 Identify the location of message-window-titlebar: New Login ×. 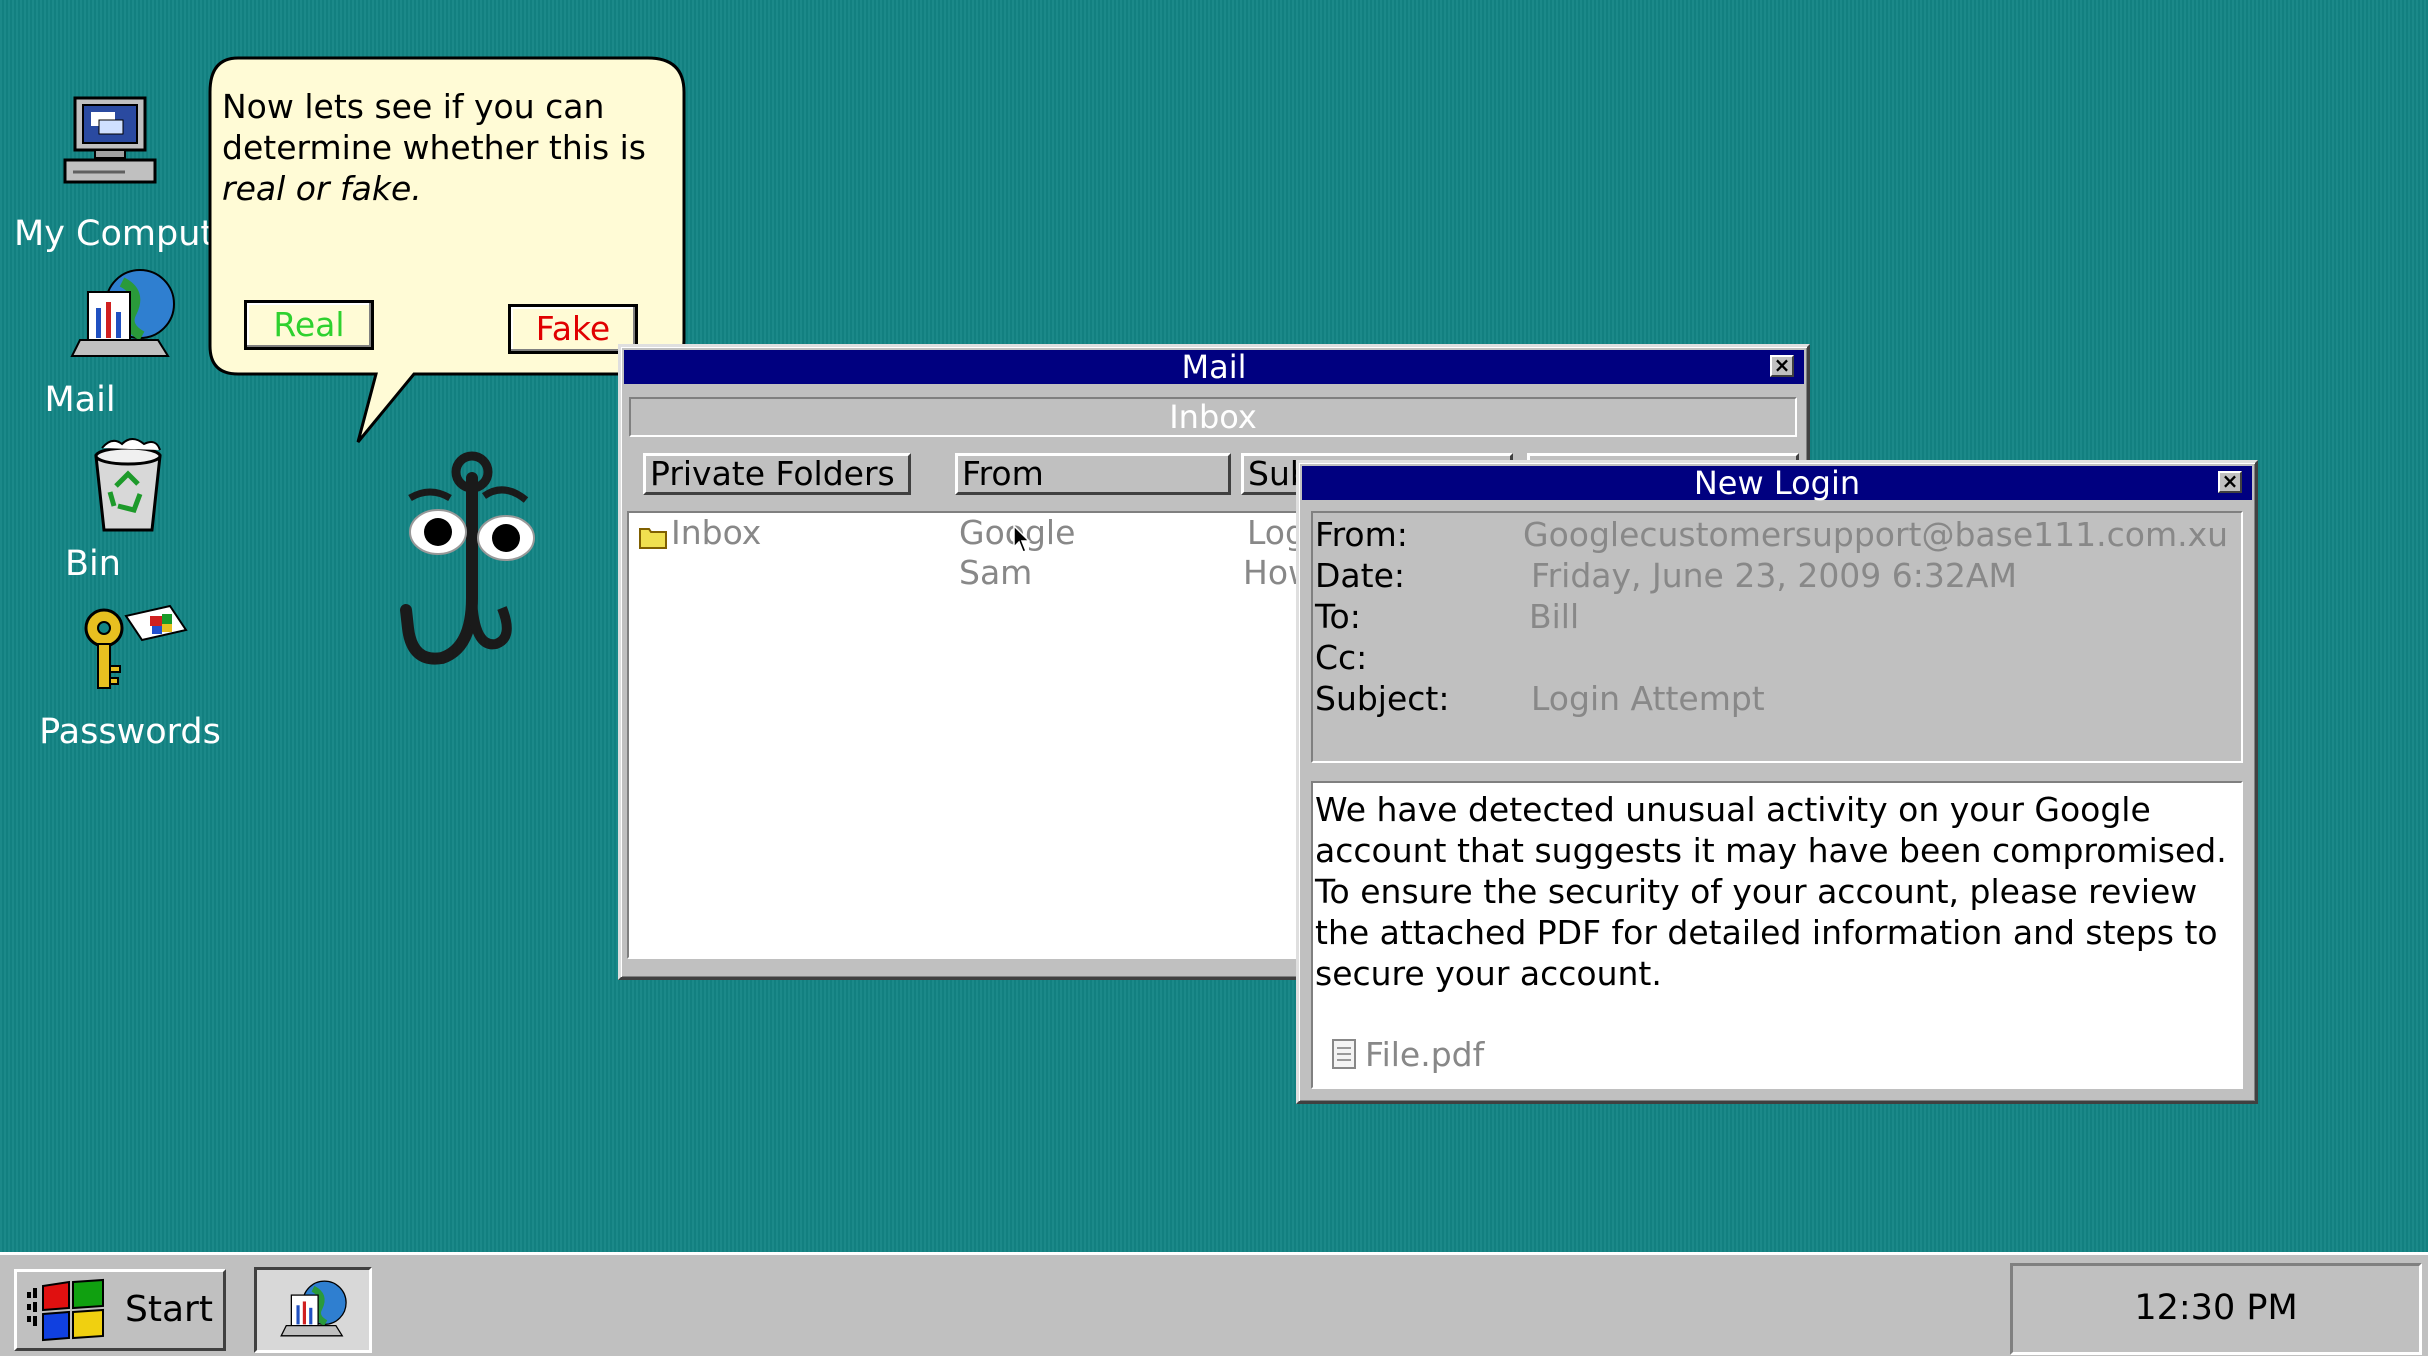
(1777, 483).